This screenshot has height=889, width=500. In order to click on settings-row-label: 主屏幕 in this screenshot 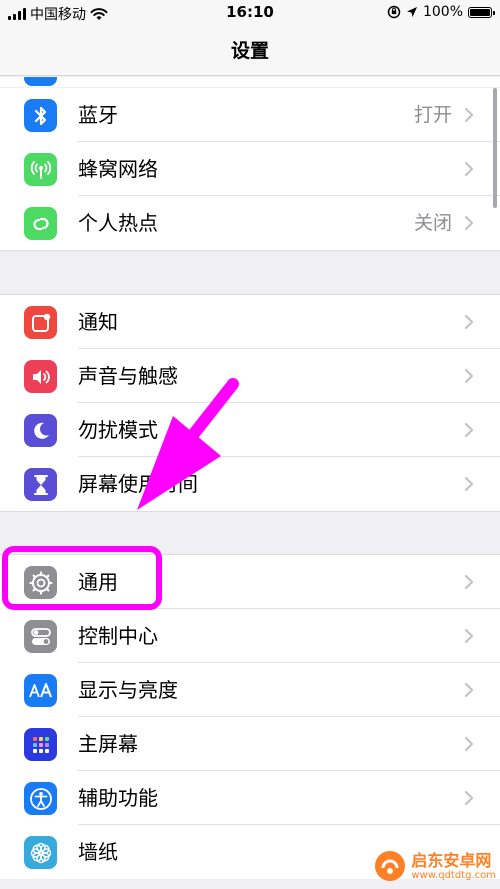, I will do `click(108, 744)`.